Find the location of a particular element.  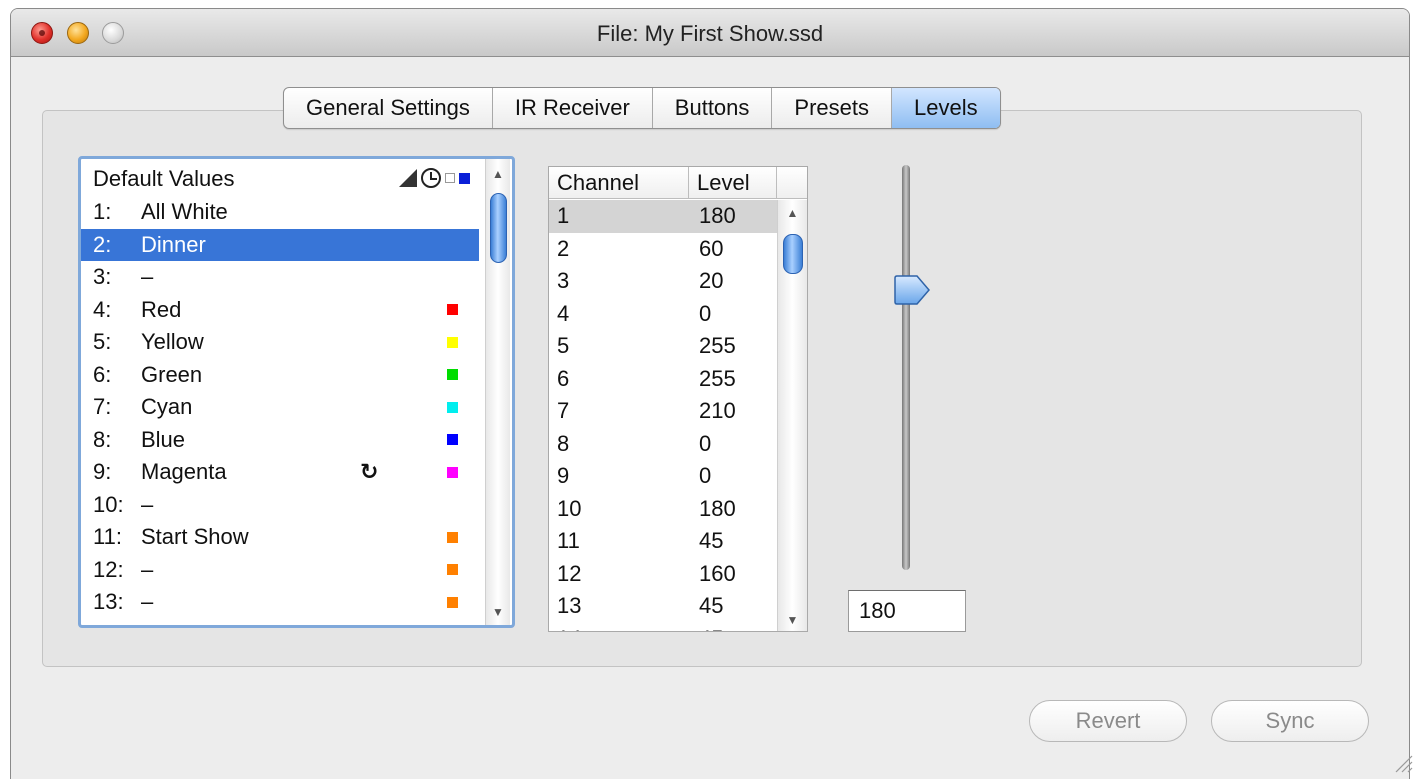

preset-number: 5: is located at coordinates (102, 342).